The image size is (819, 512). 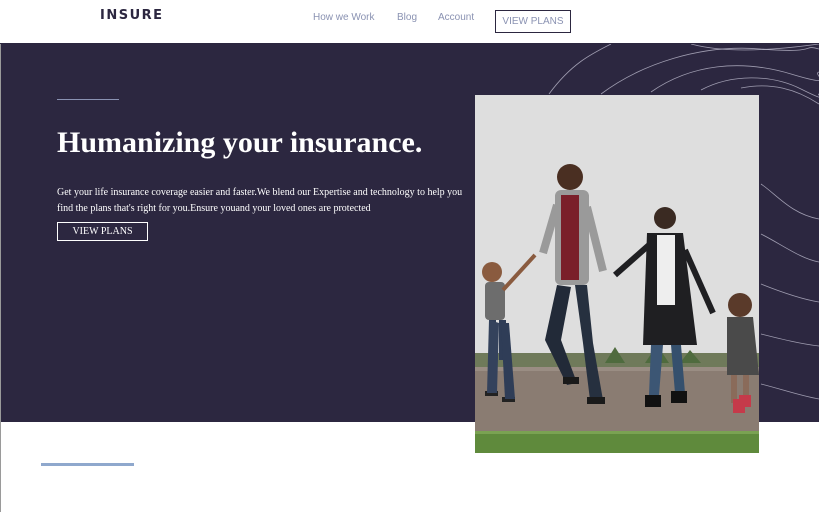 What do you see at coordinates (533, 21) in the screenshot?
I see `view-plans-button-header: VIEW PLANS` at bounding box center [533, 21].